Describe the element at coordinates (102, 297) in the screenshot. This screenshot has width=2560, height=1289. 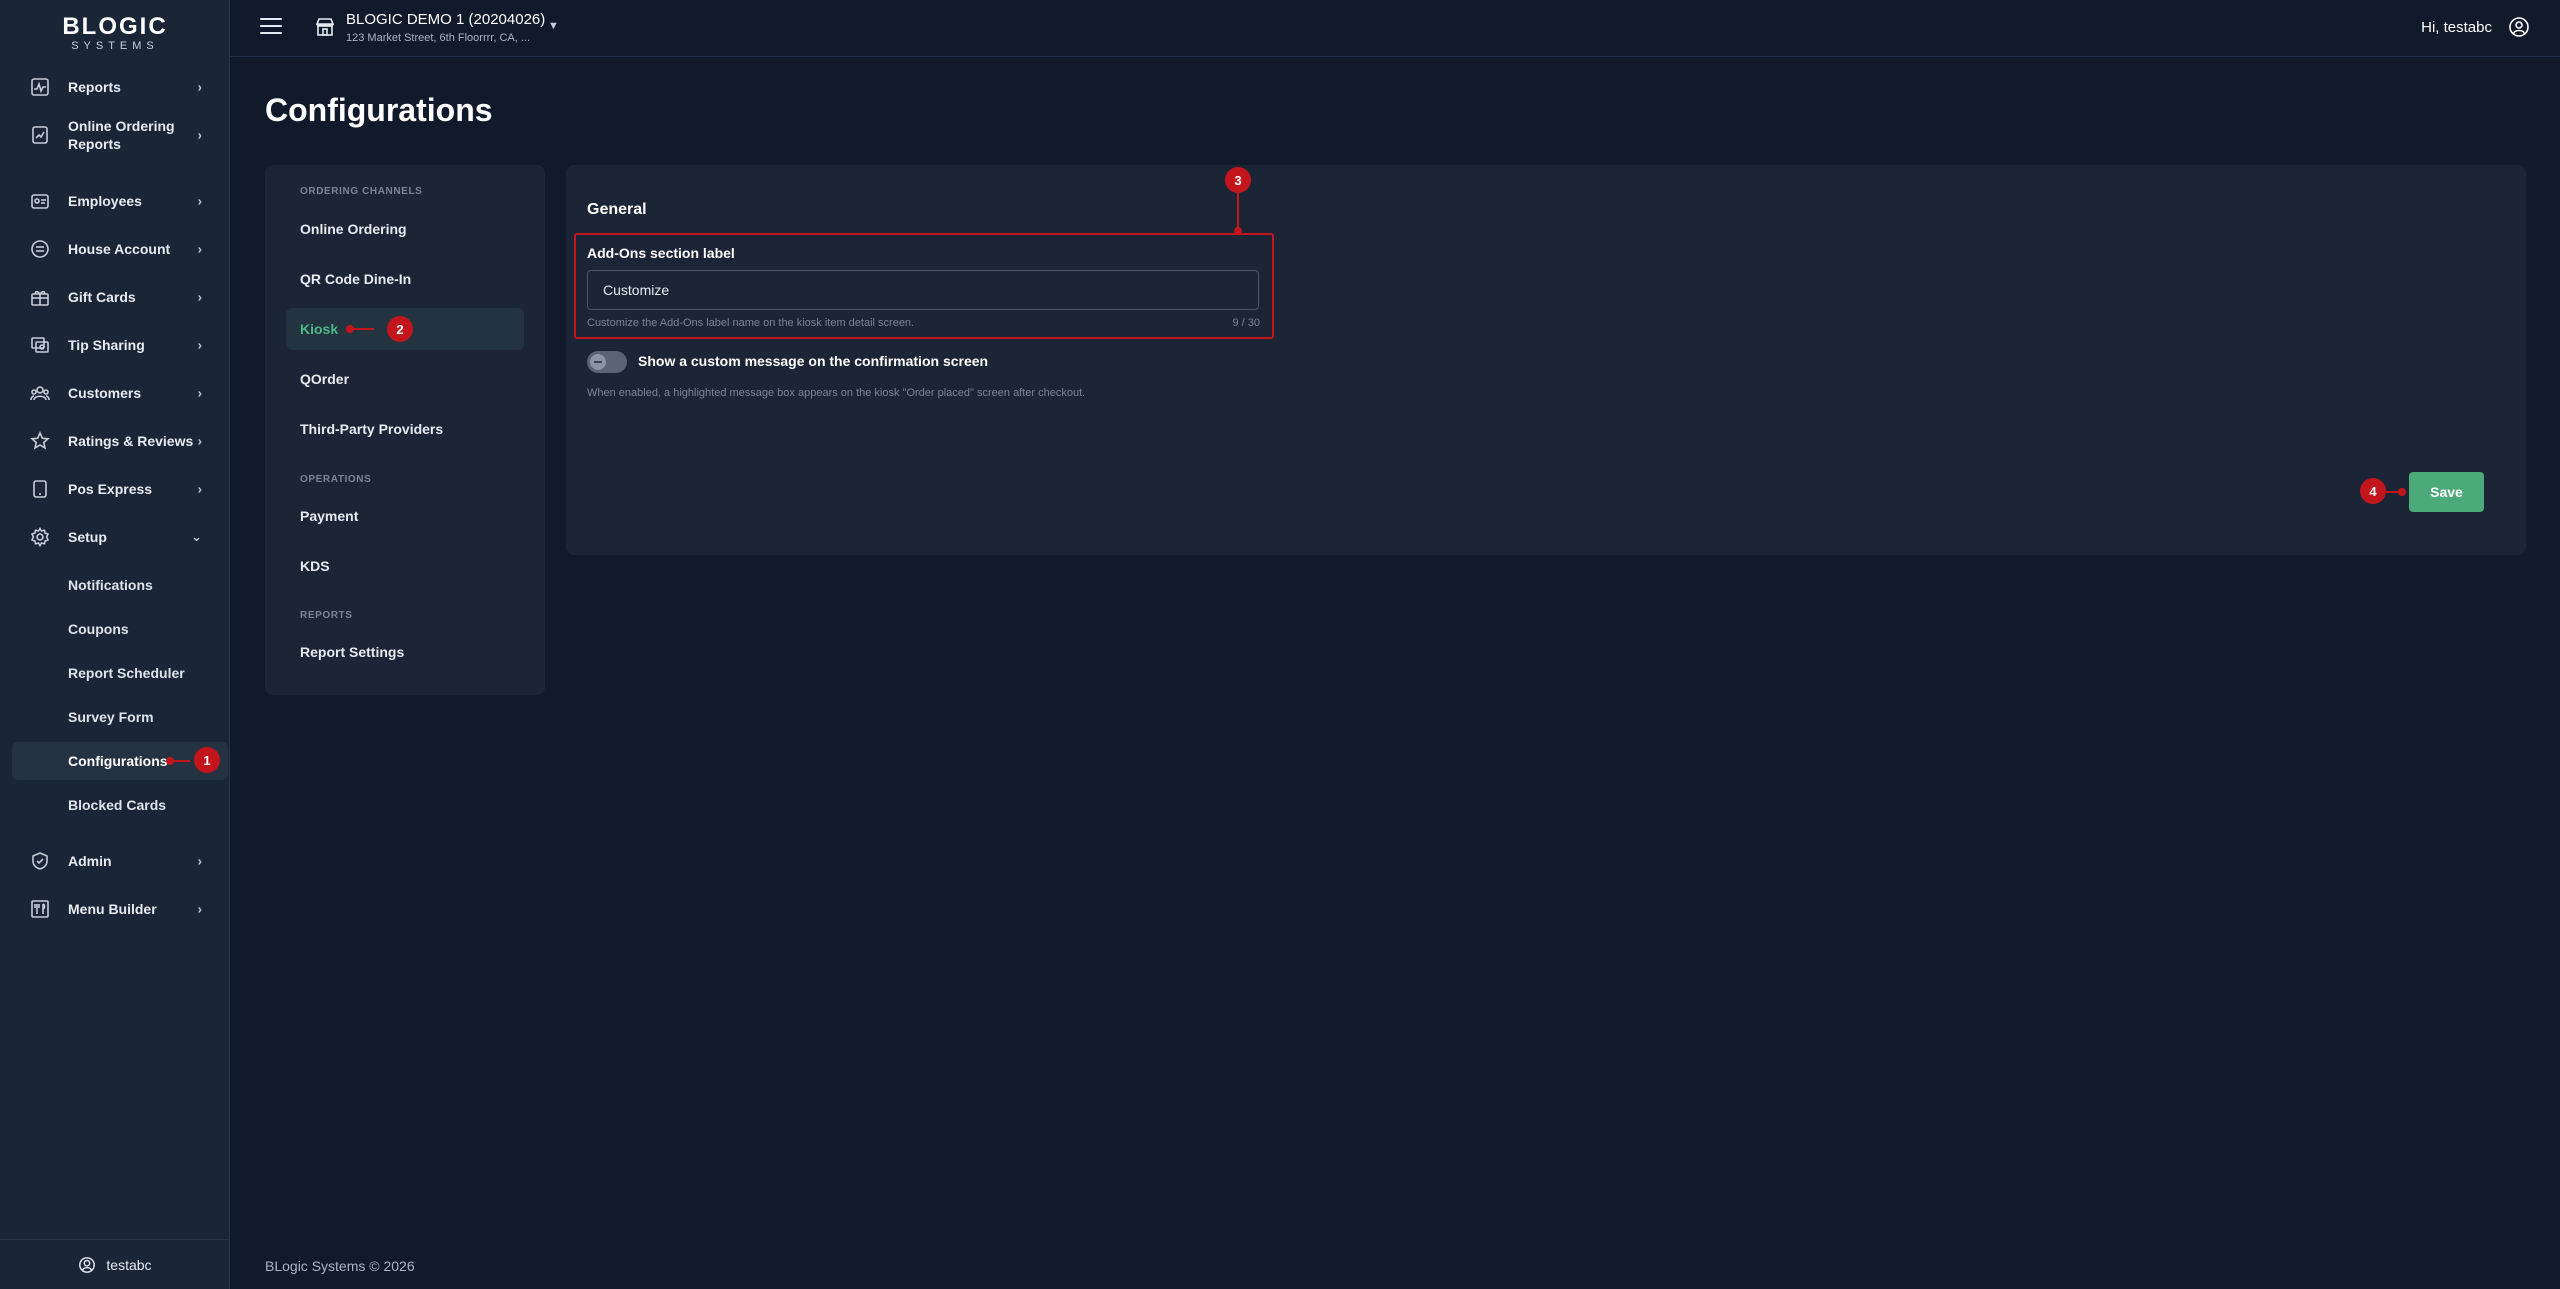
I see `sidebar-item-label: Gift Cards` at that location.